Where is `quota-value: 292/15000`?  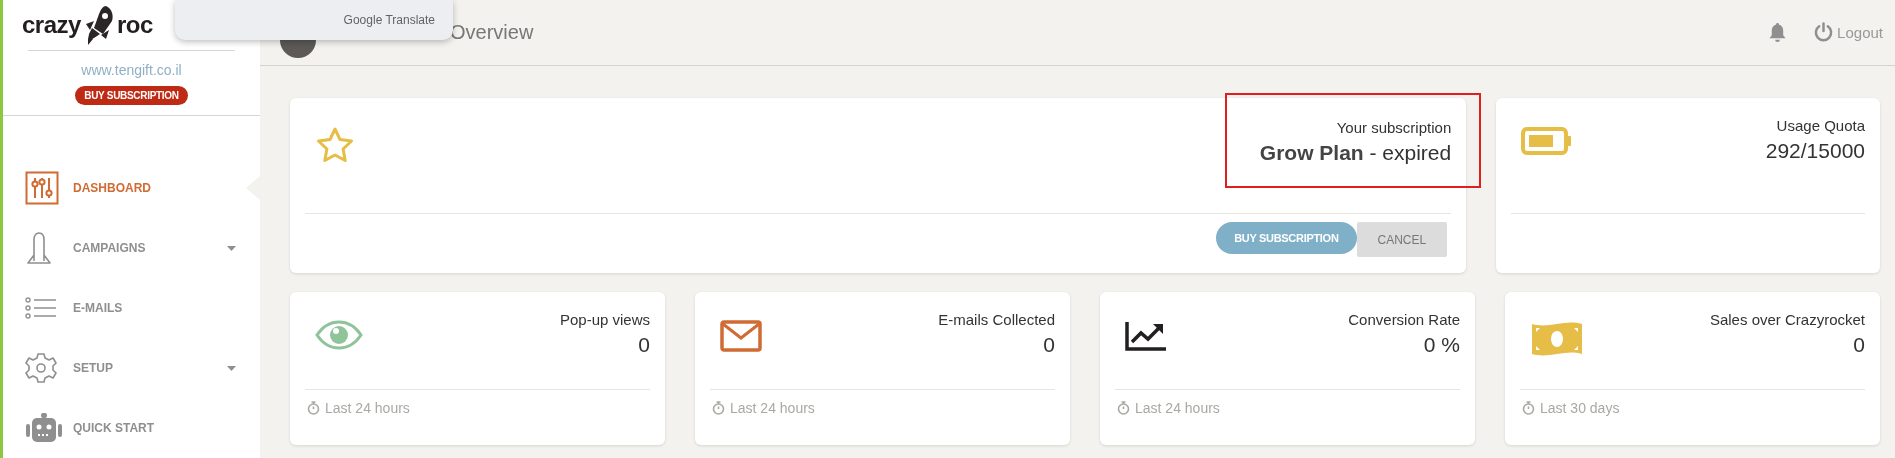 quota-value: 292/15000 is located at coordinates (1815, 151).